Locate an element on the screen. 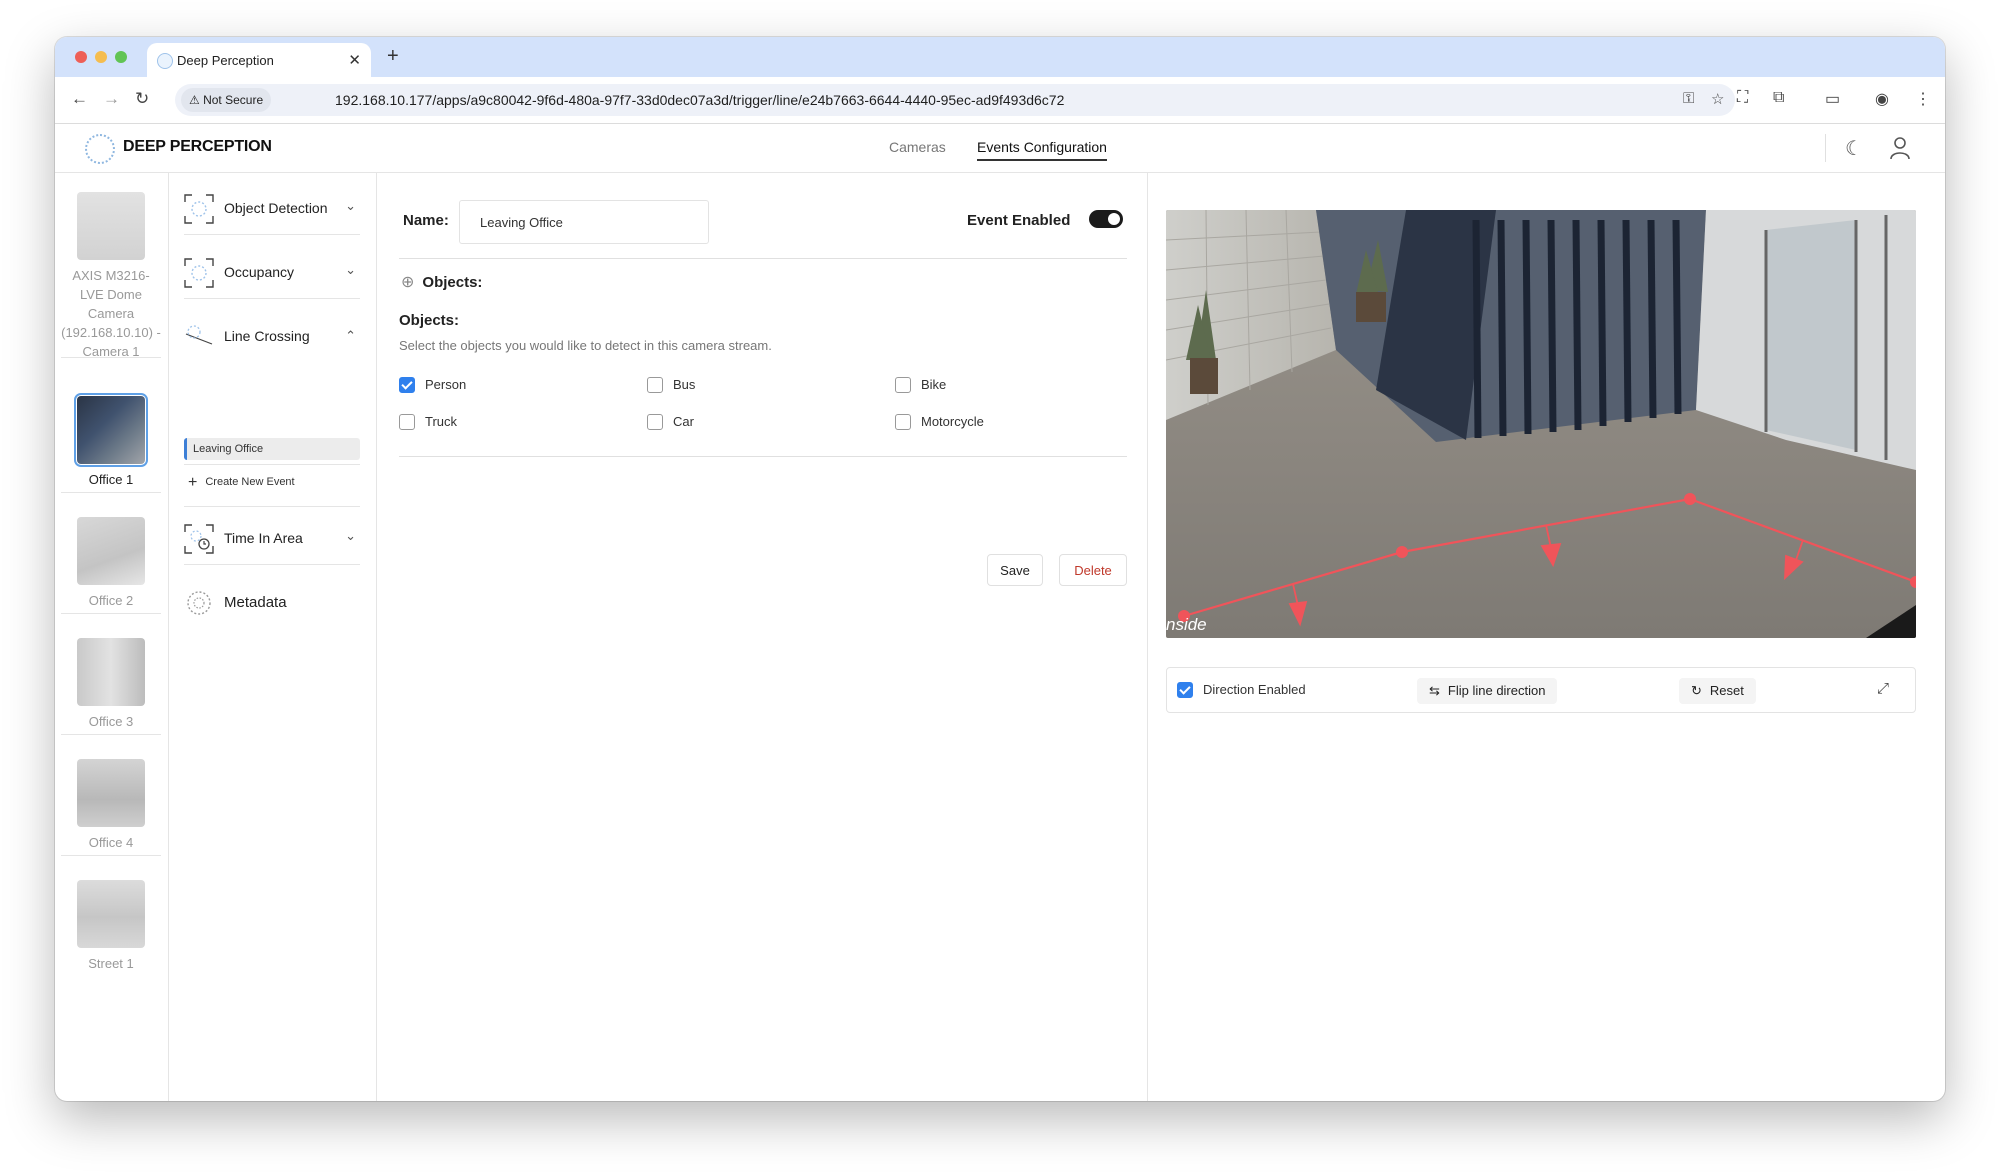  minimize-window-button is located at coordinates (101, 57).